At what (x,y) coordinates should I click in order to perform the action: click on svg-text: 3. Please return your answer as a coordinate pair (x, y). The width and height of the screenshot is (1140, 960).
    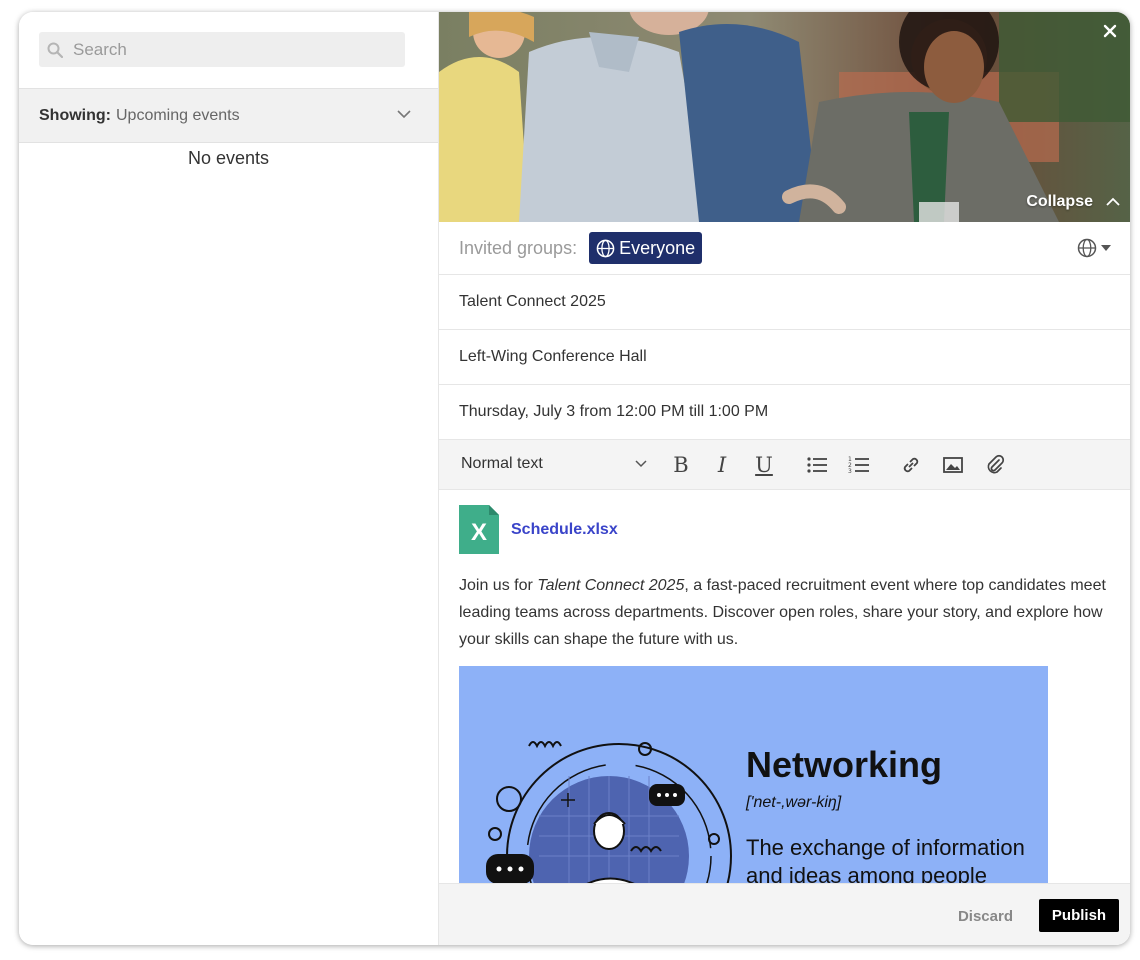
    Looking at the image, I should click on (850, 471).